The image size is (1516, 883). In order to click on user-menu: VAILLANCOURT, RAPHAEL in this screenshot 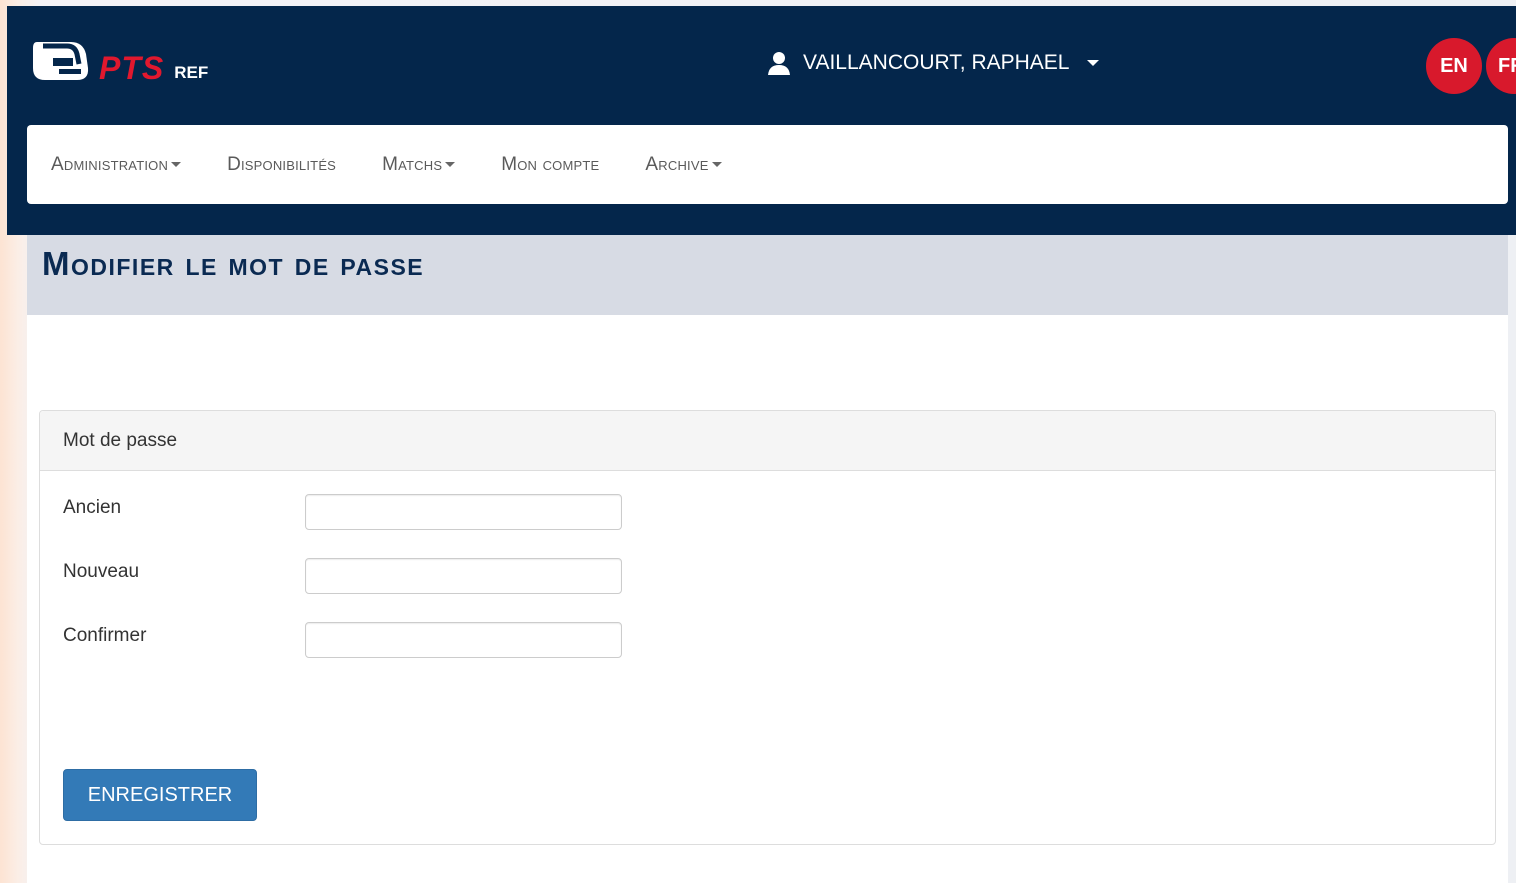, I will do `click(933, 63)`.